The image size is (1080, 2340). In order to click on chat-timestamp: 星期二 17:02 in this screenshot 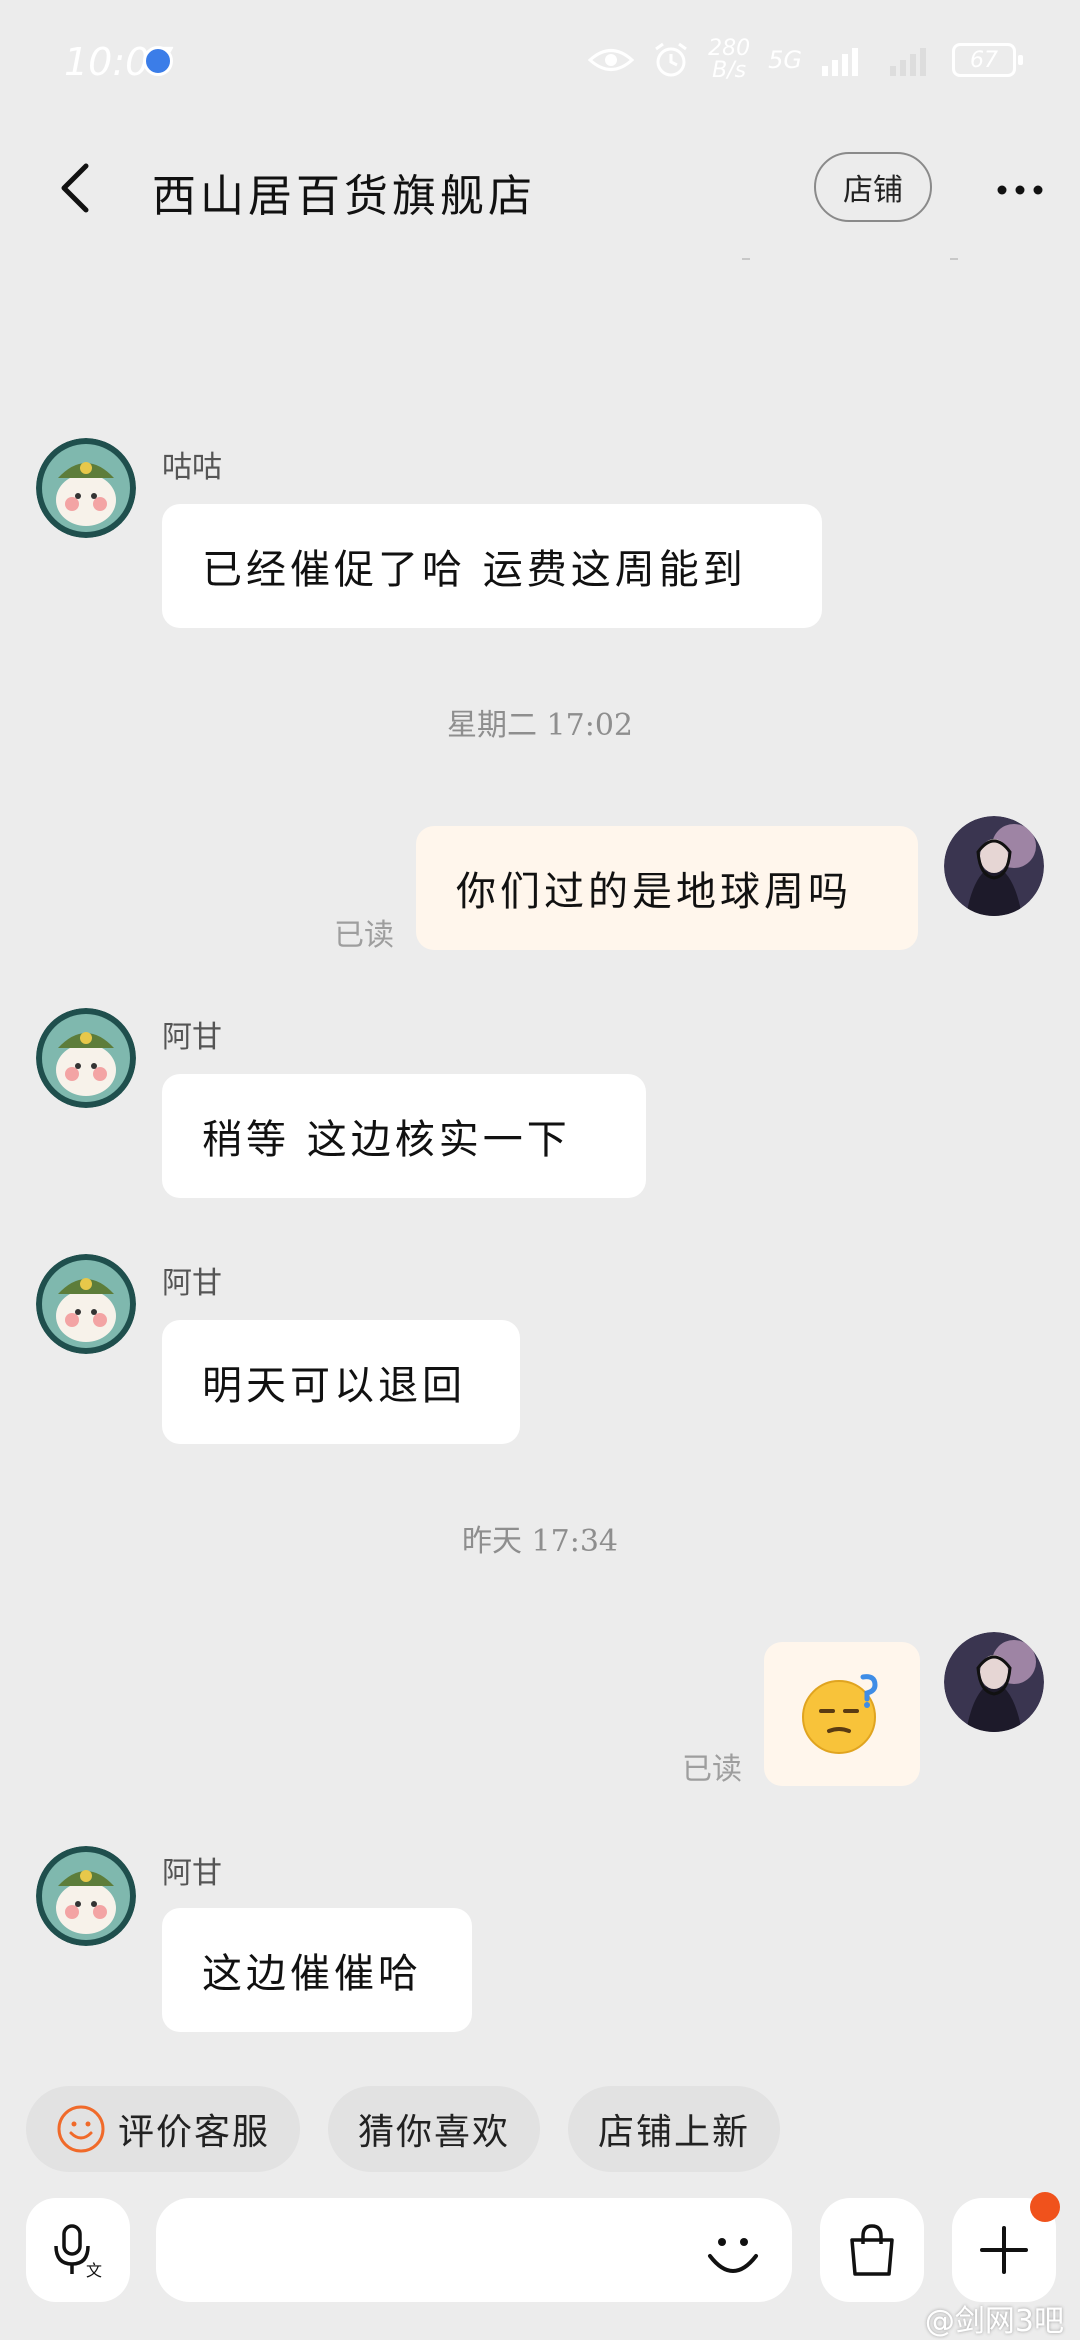, I will do `click(540, 725)`.